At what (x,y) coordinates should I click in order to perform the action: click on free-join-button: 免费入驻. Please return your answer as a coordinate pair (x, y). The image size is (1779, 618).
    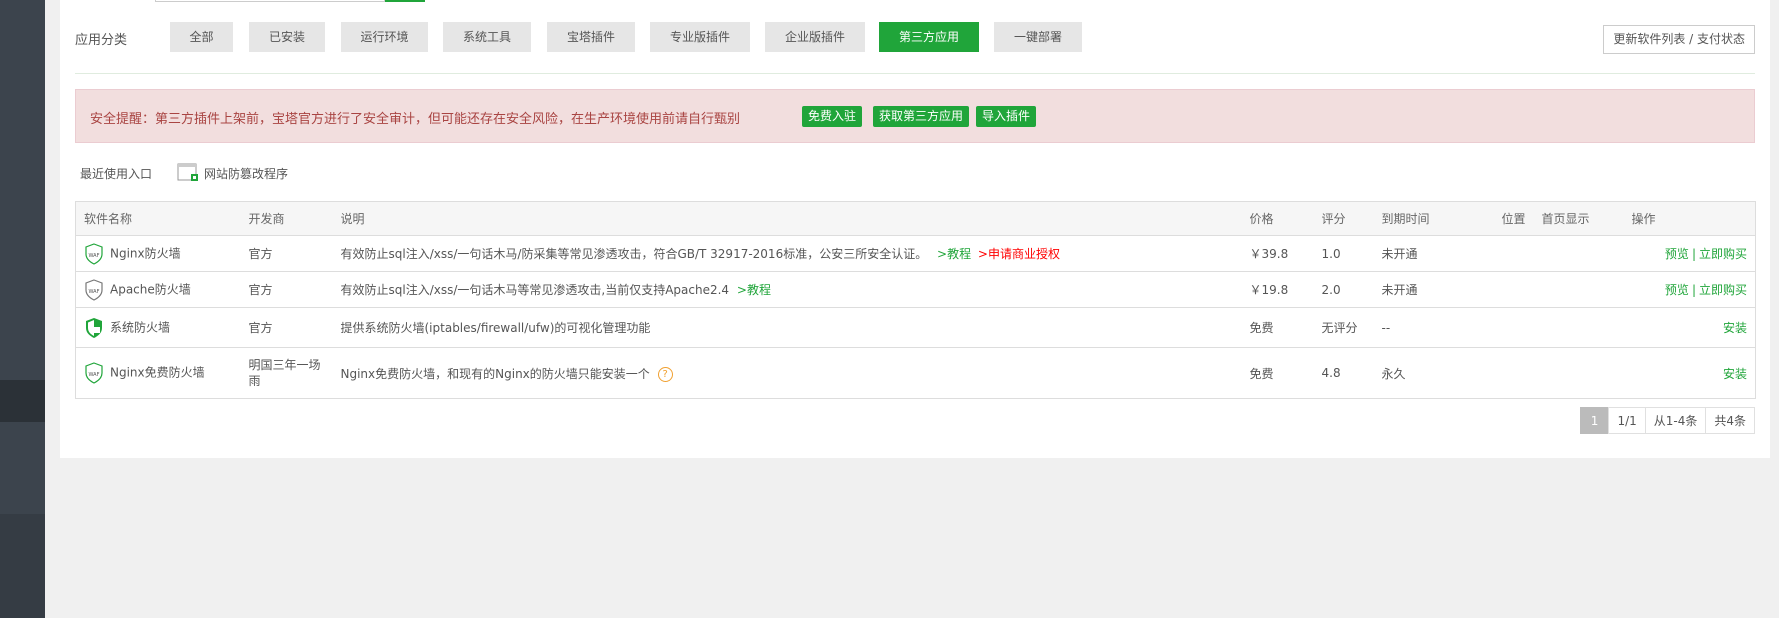
    Looking at the image, I should click on (832, 116).